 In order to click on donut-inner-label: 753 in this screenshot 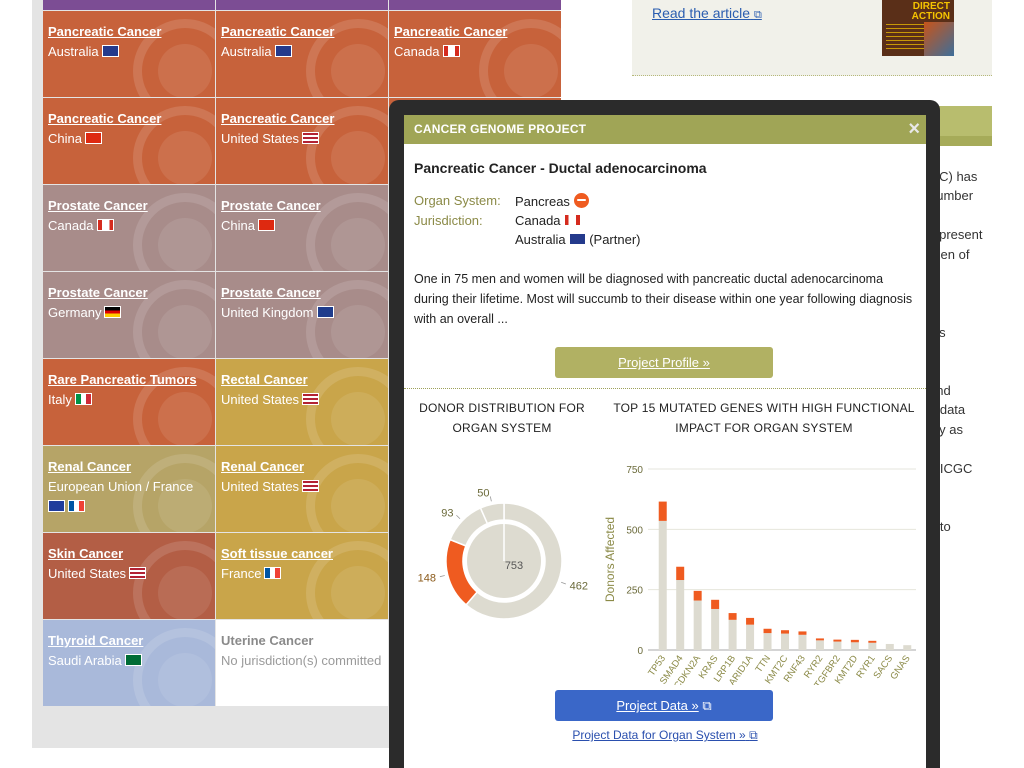, I will do `click(514, 566)`.